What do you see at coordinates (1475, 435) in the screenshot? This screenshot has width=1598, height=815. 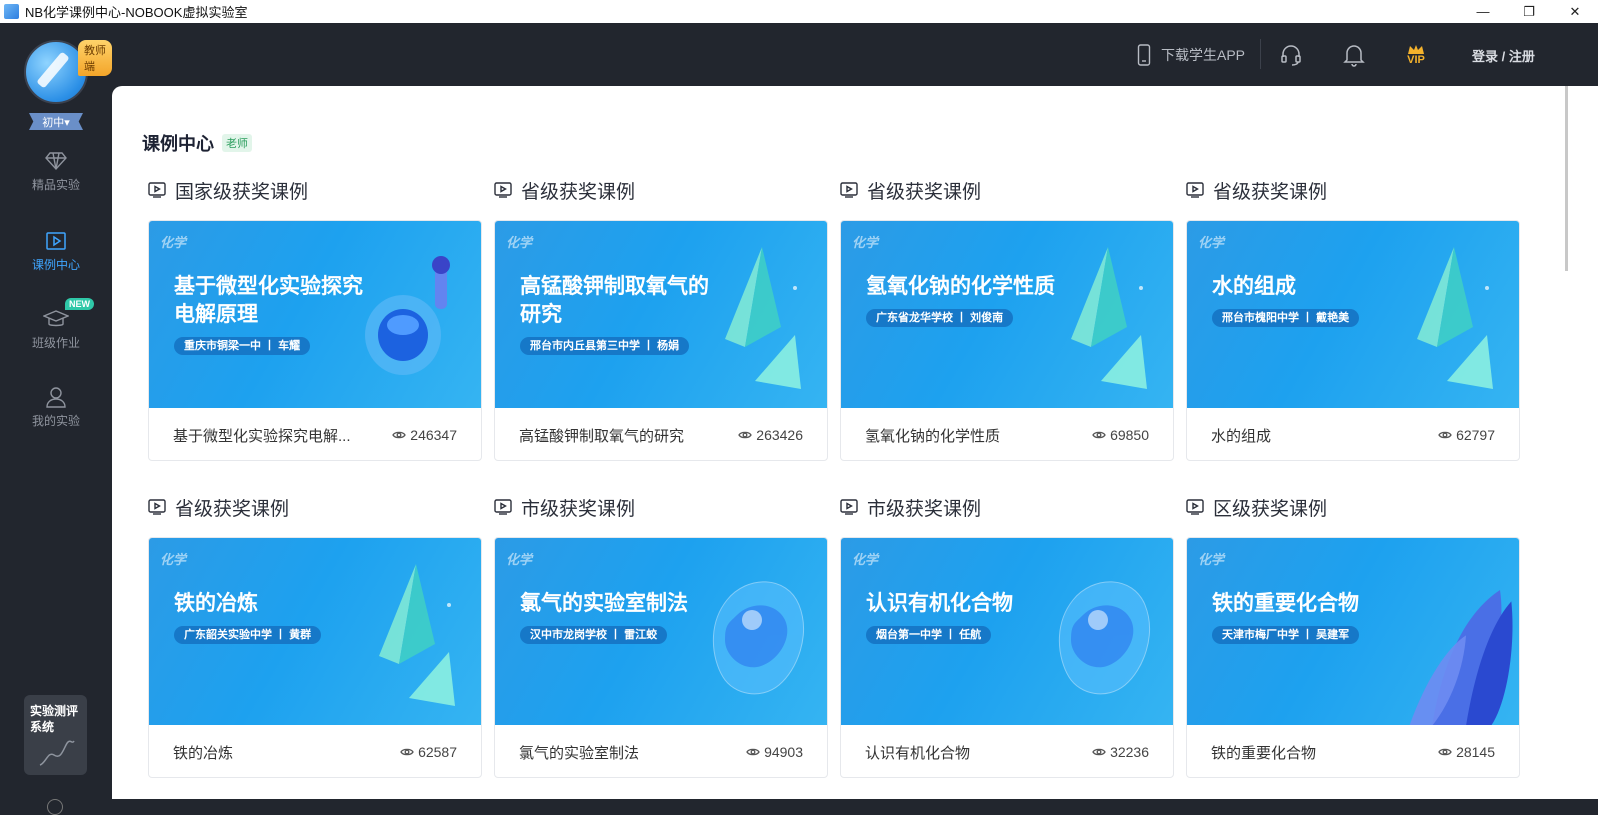 I see `view-count-value: 62797` at bounding box center [1475, 435].